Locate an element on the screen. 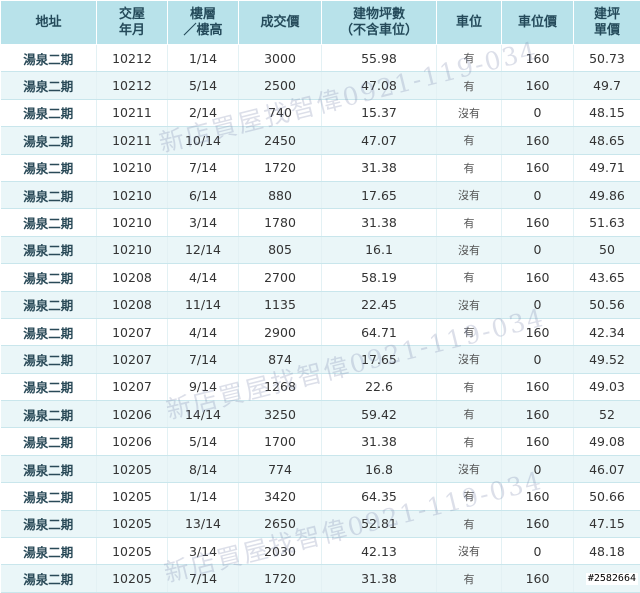 The height and width of the screenshot is (593, 640). table-row: 湯泉二期102084/14270058.19有16043.65 is located at coordinates (320, 277).